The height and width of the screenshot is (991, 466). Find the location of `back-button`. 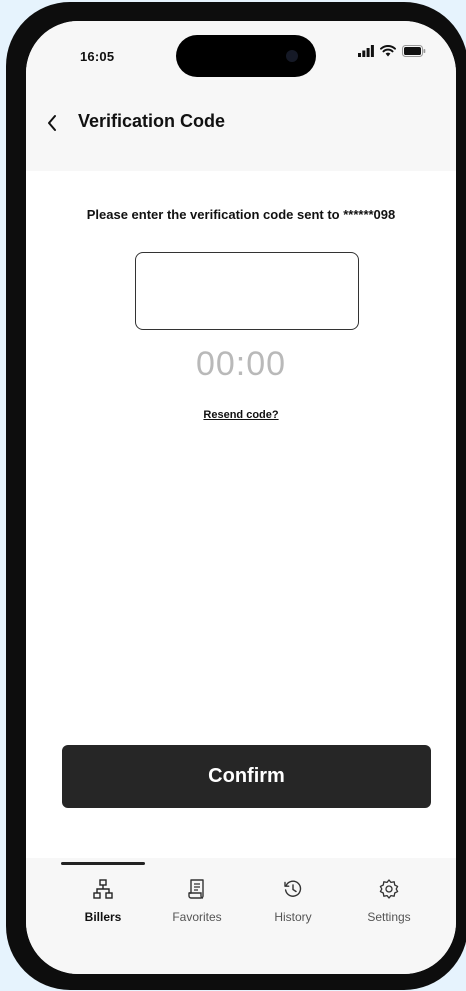

back-button is located at coordinates (52, 123).